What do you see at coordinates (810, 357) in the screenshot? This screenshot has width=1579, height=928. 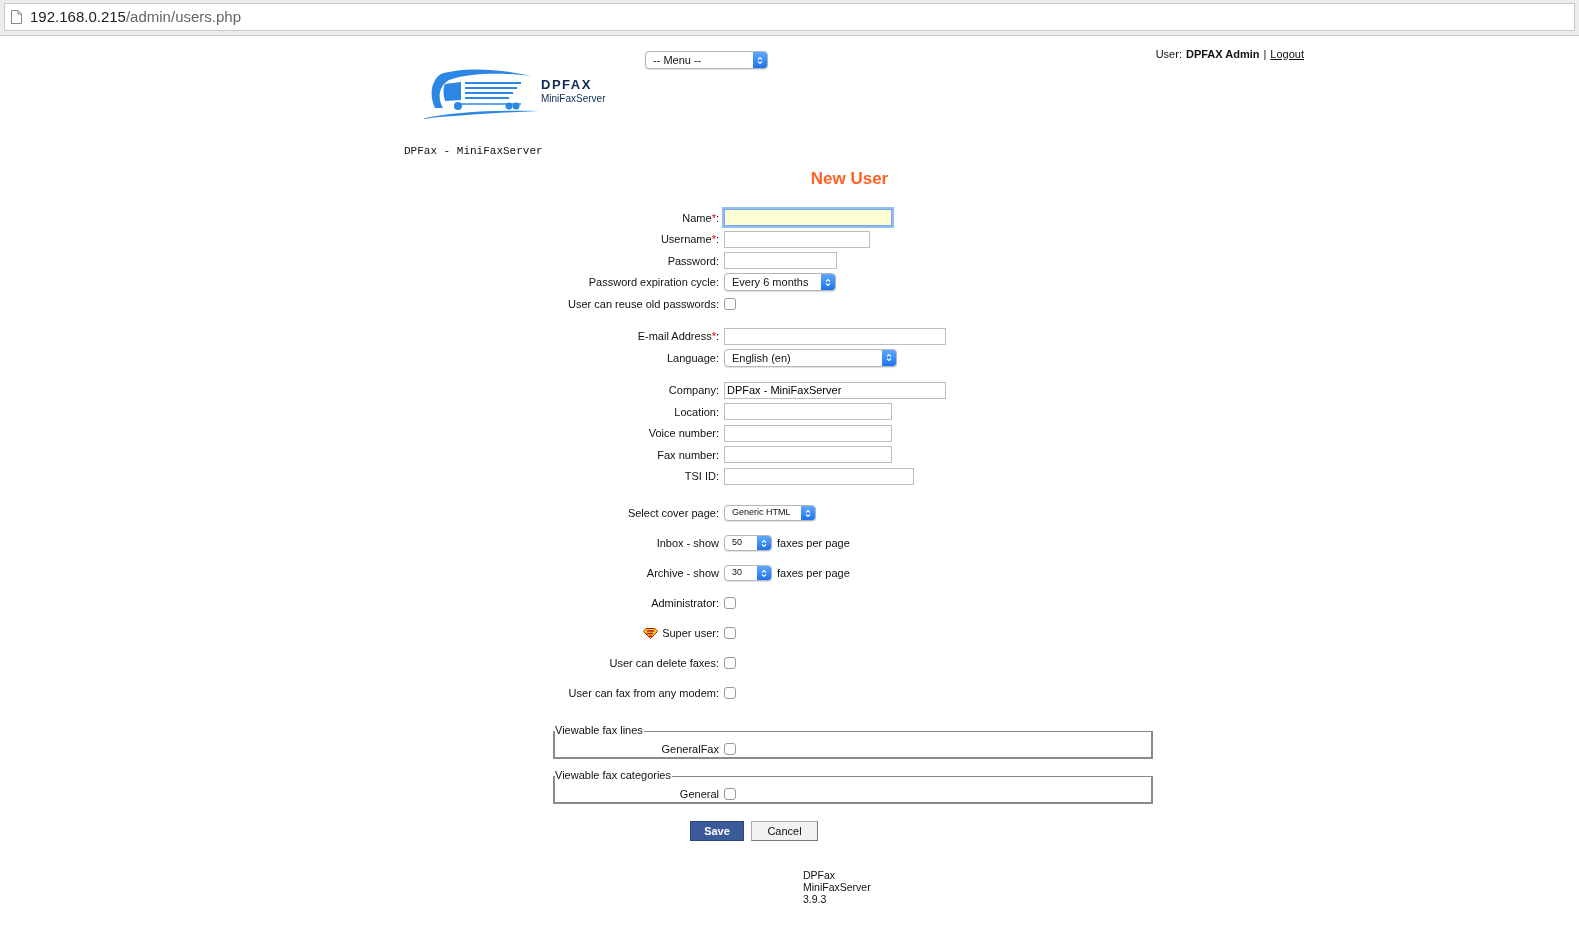 I see `dropdown: English (en)` at bounding box center [810, 357].